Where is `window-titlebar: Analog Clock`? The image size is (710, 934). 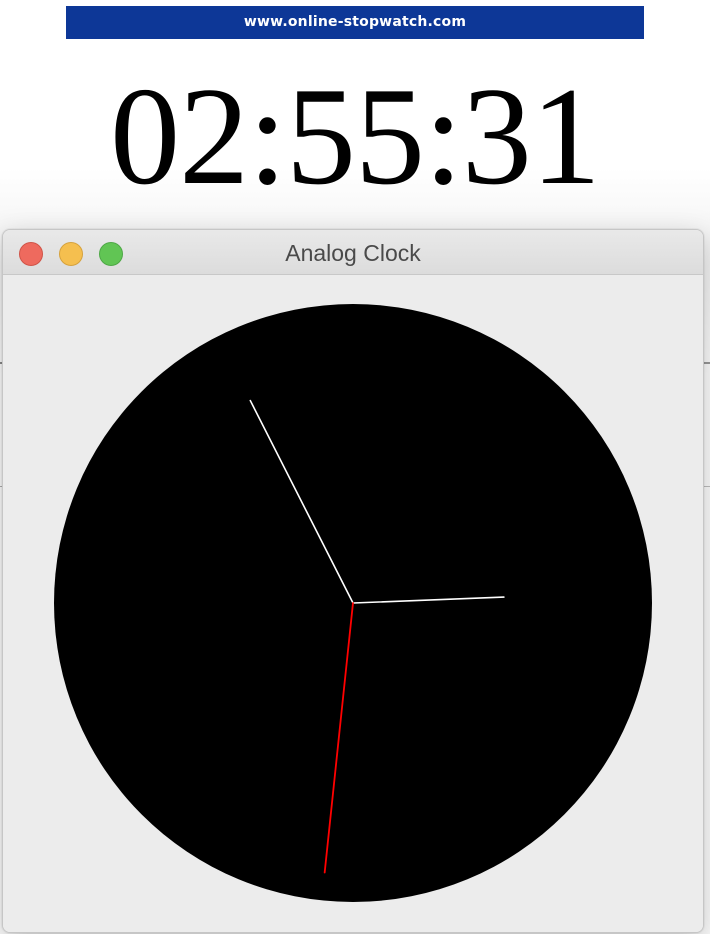
window-titlebar: Analog Clock is located at coordinates (353, 252).